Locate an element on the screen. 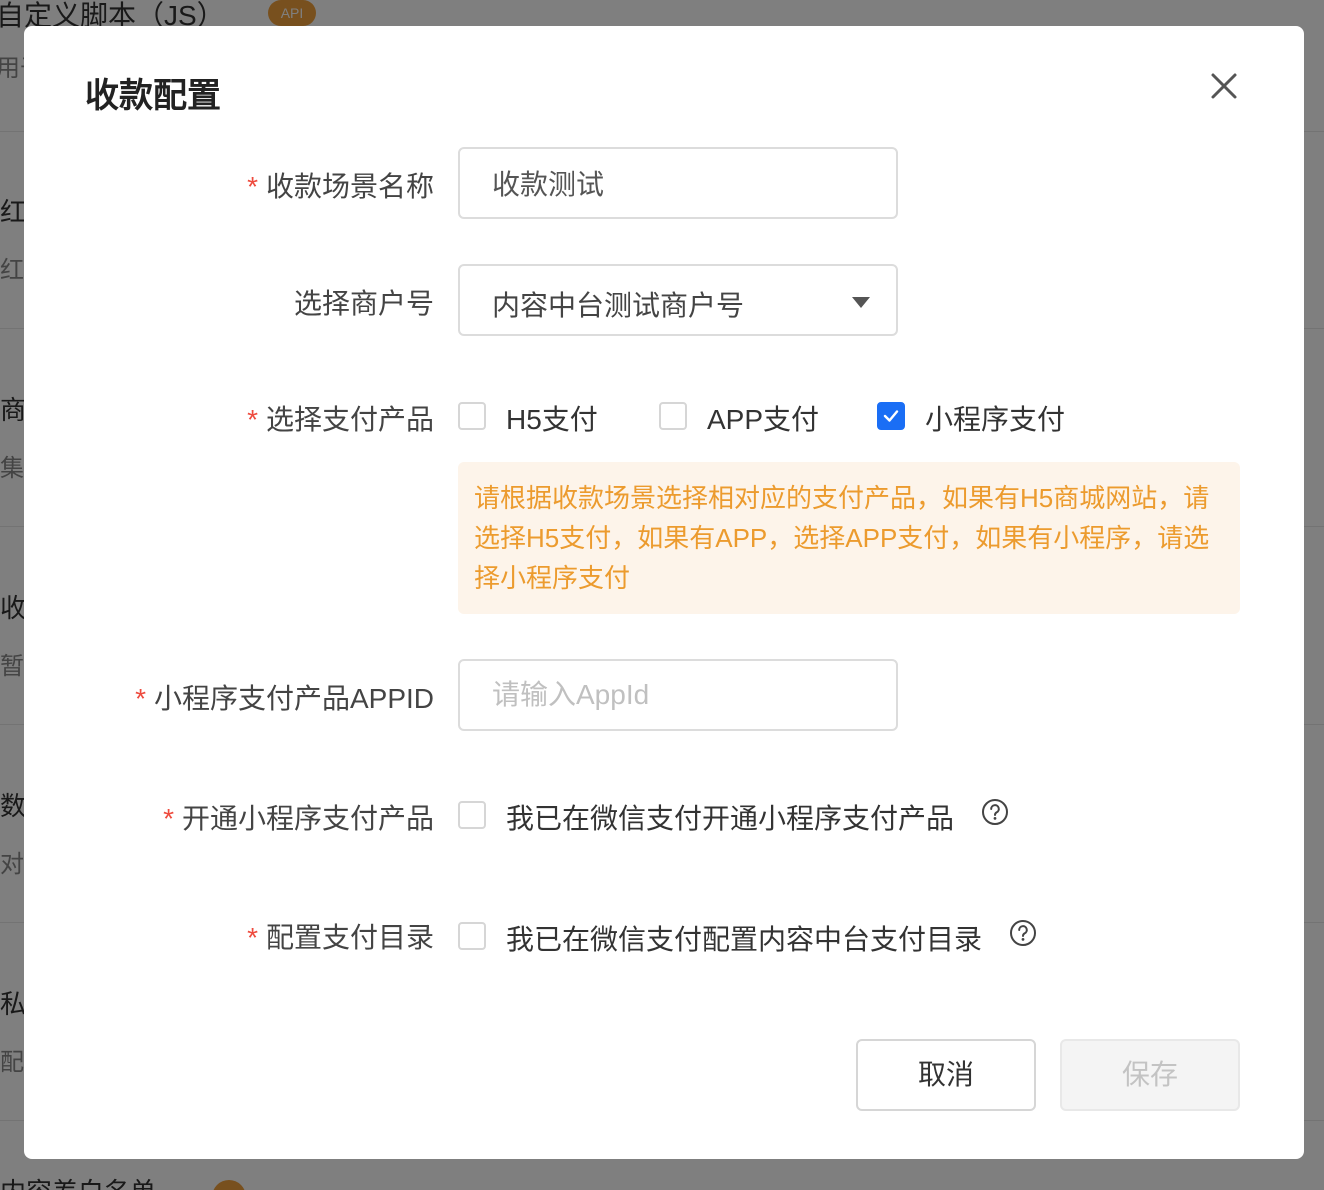 The width and height of the screenshot is (1324, 1190). merchant-select-value: 内容中台测试商户号 is located at coordinates (618, 305).